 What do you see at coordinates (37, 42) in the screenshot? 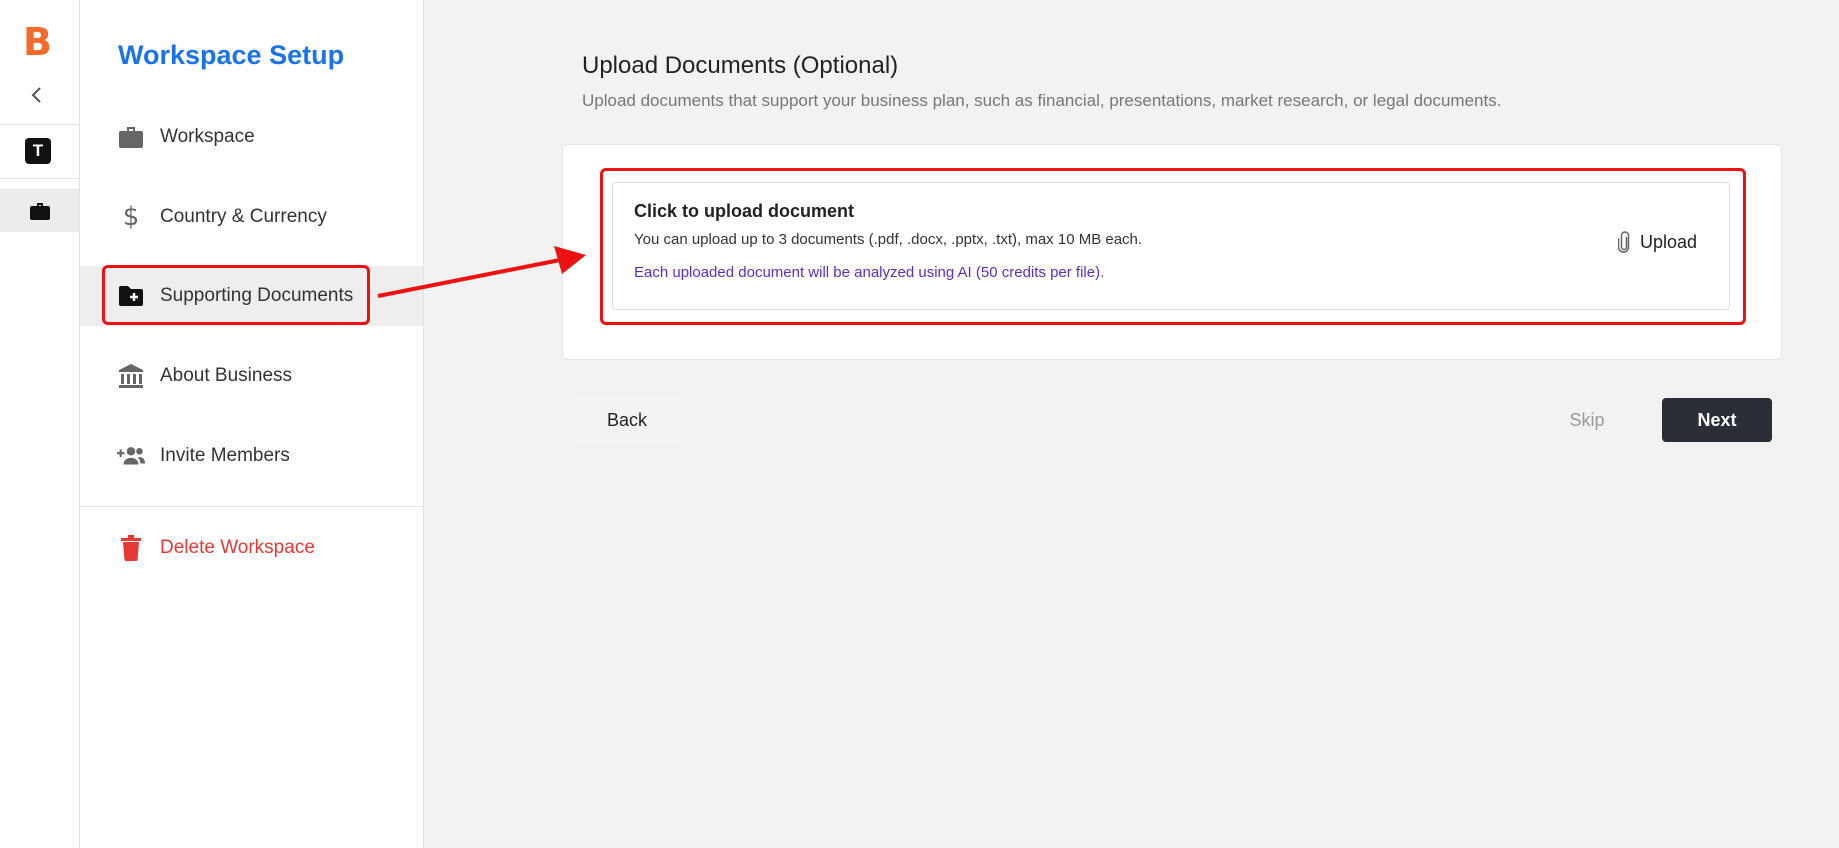
I see `app-logo: B` at bounding box center [37, 42].